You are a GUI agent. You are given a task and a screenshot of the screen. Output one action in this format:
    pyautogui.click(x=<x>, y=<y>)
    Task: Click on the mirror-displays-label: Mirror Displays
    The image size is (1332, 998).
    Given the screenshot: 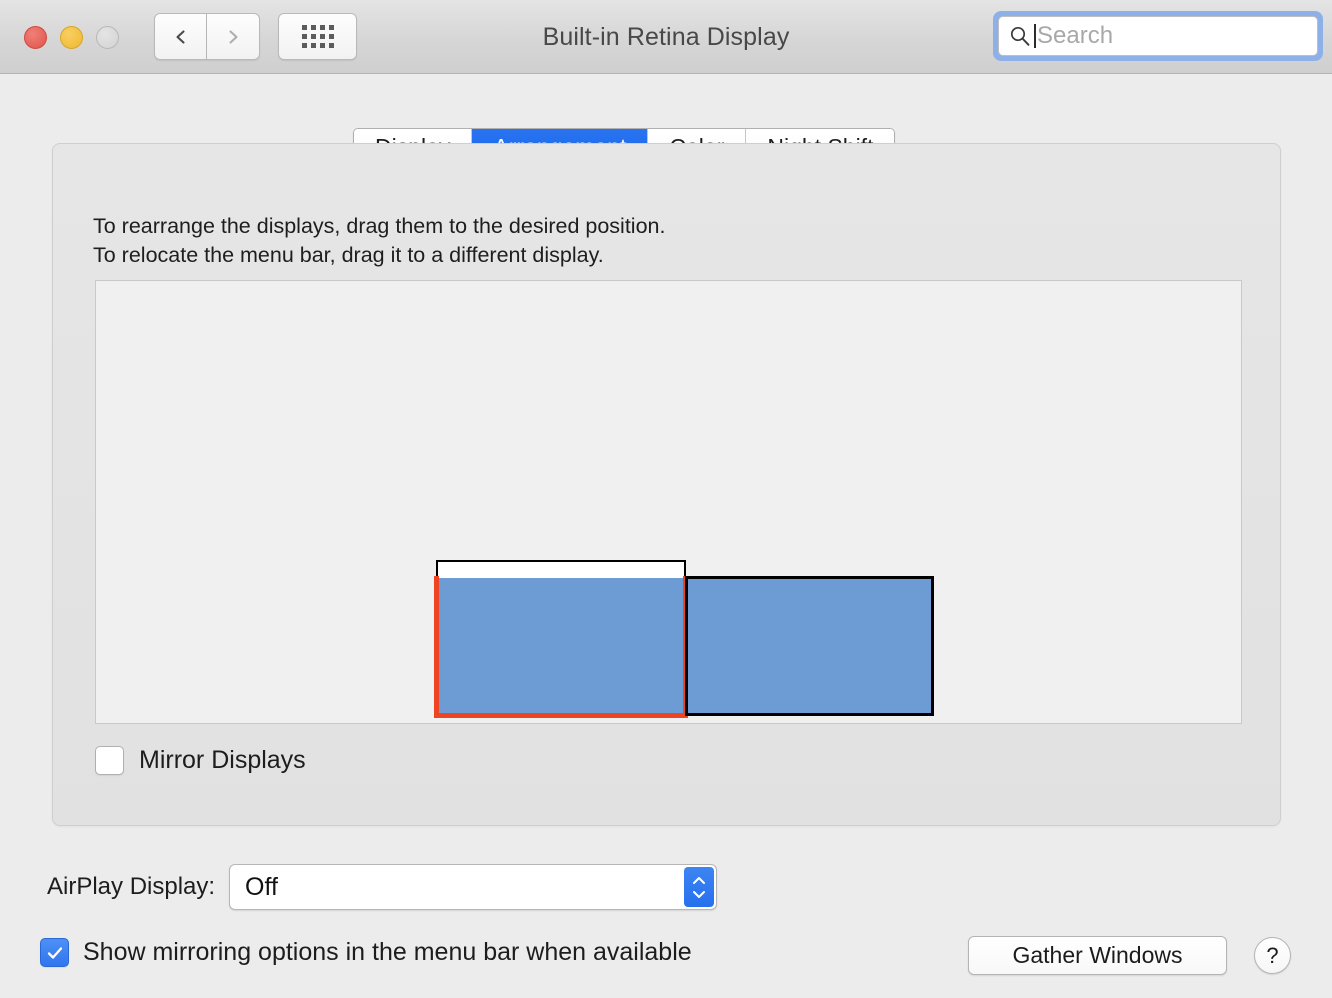 What is the action you would take?
    pyautogui.click(x=222, y=760)
    